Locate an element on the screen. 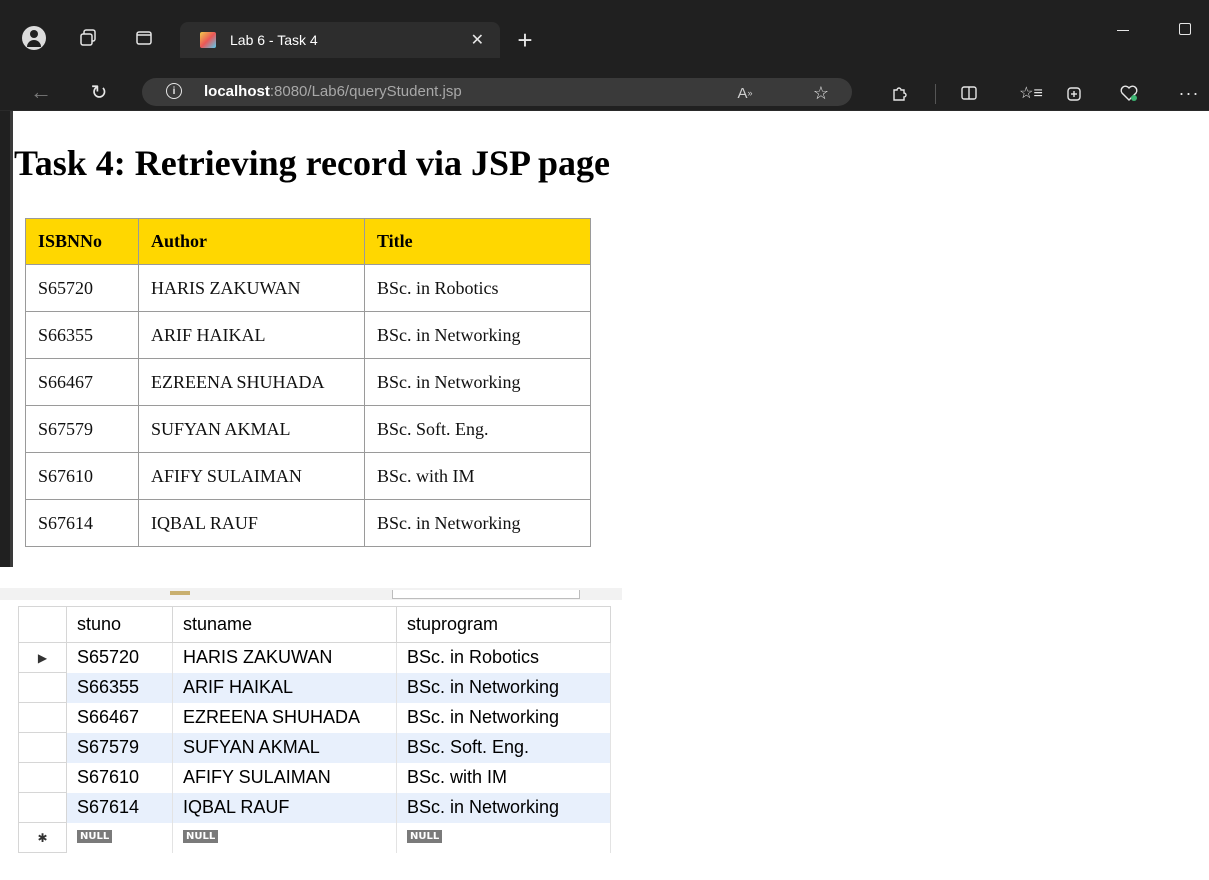 This screenshot has width=1209, height=880. grid-cell: HARIS ZAKUWAN is located at coordinates (284, 657).